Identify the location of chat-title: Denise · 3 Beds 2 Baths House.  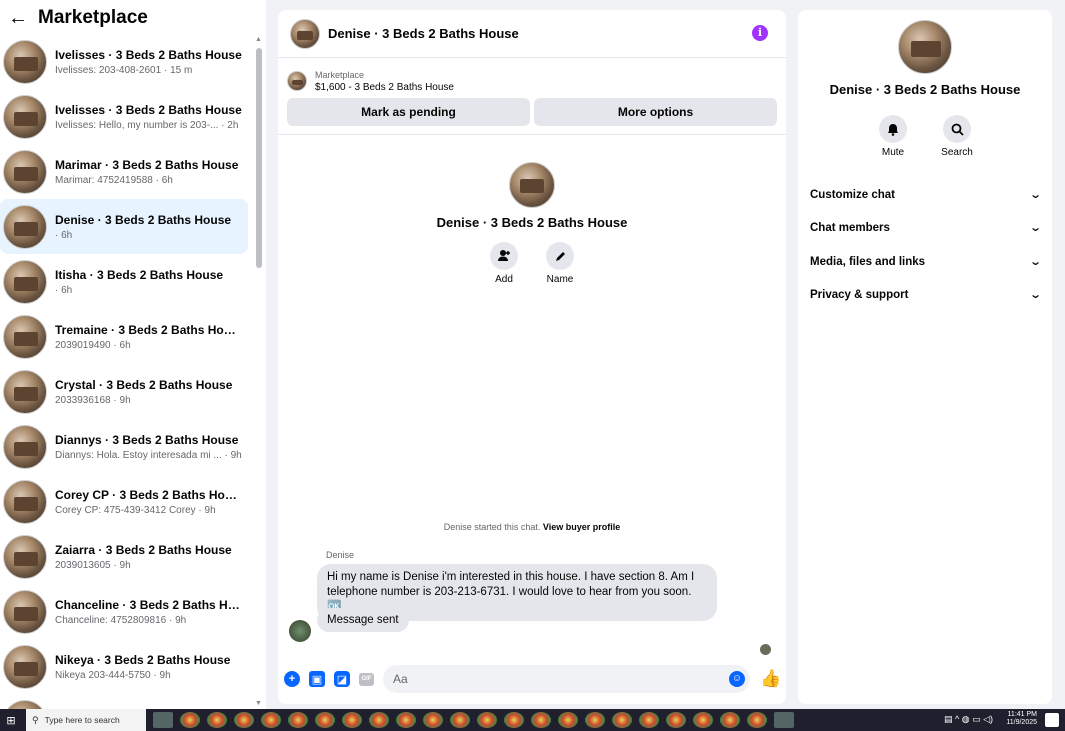
(423, 33).